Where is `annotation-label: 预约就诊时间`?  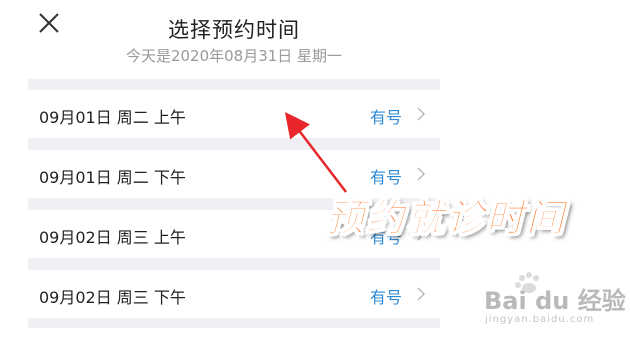 annotation-label: 预约就诊时间 is located at coordinates (446, 218).